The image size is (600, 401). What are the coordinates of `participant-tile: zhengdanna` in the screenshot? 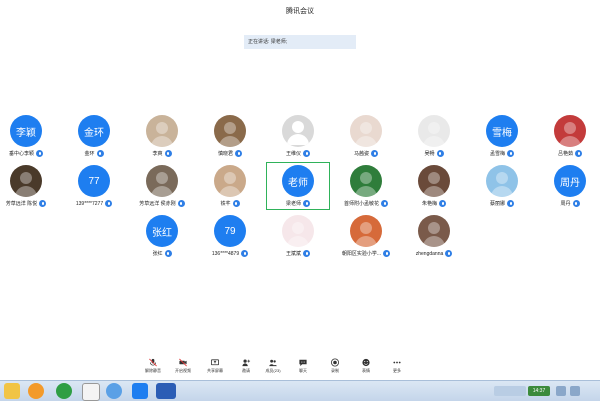 It's located at (434, 240).